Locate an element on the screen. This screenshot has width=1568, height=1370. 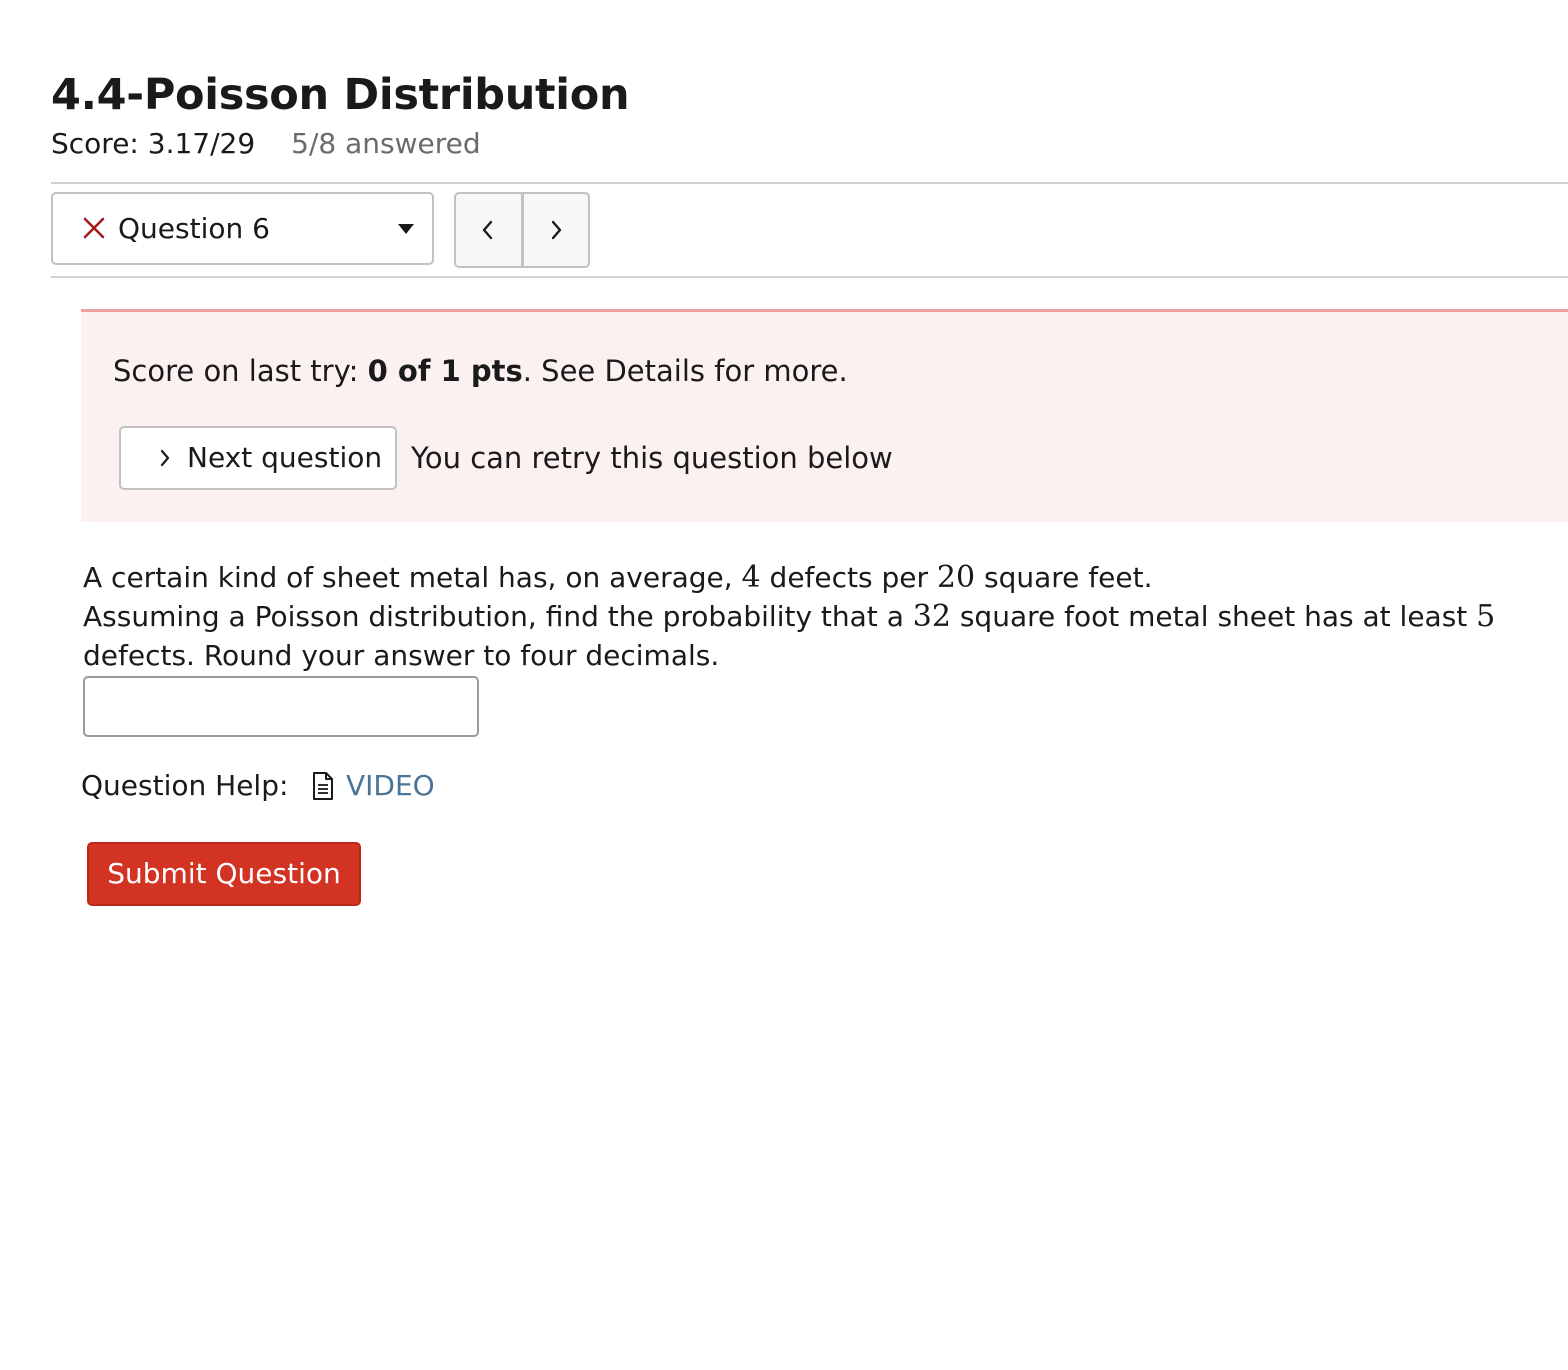
chevron-left-icon is located at coordinates (488, 230).